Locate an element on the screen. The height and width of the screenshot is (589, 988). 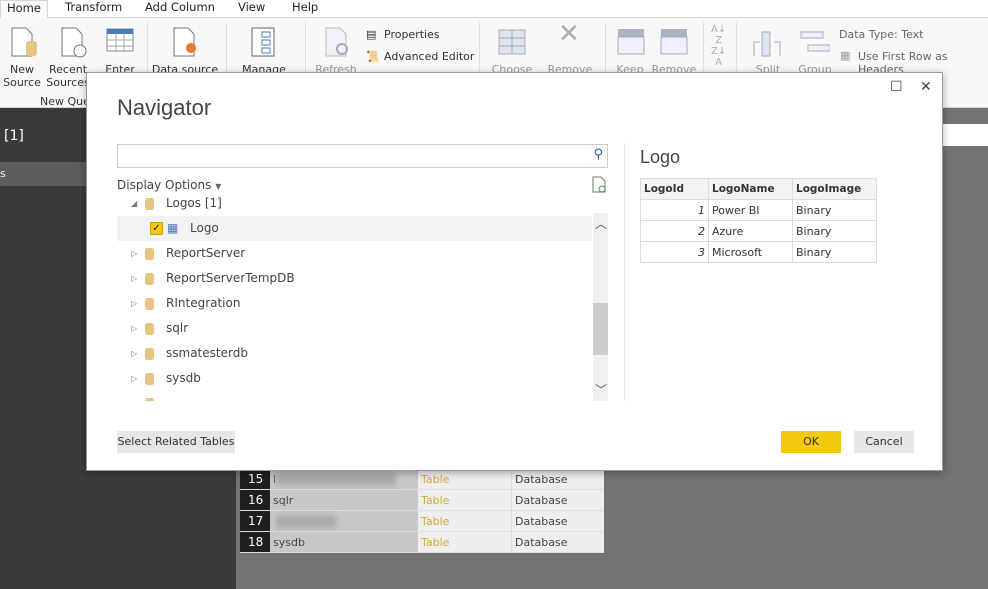
close-button: ✕ is located at coordinates (926, 87).